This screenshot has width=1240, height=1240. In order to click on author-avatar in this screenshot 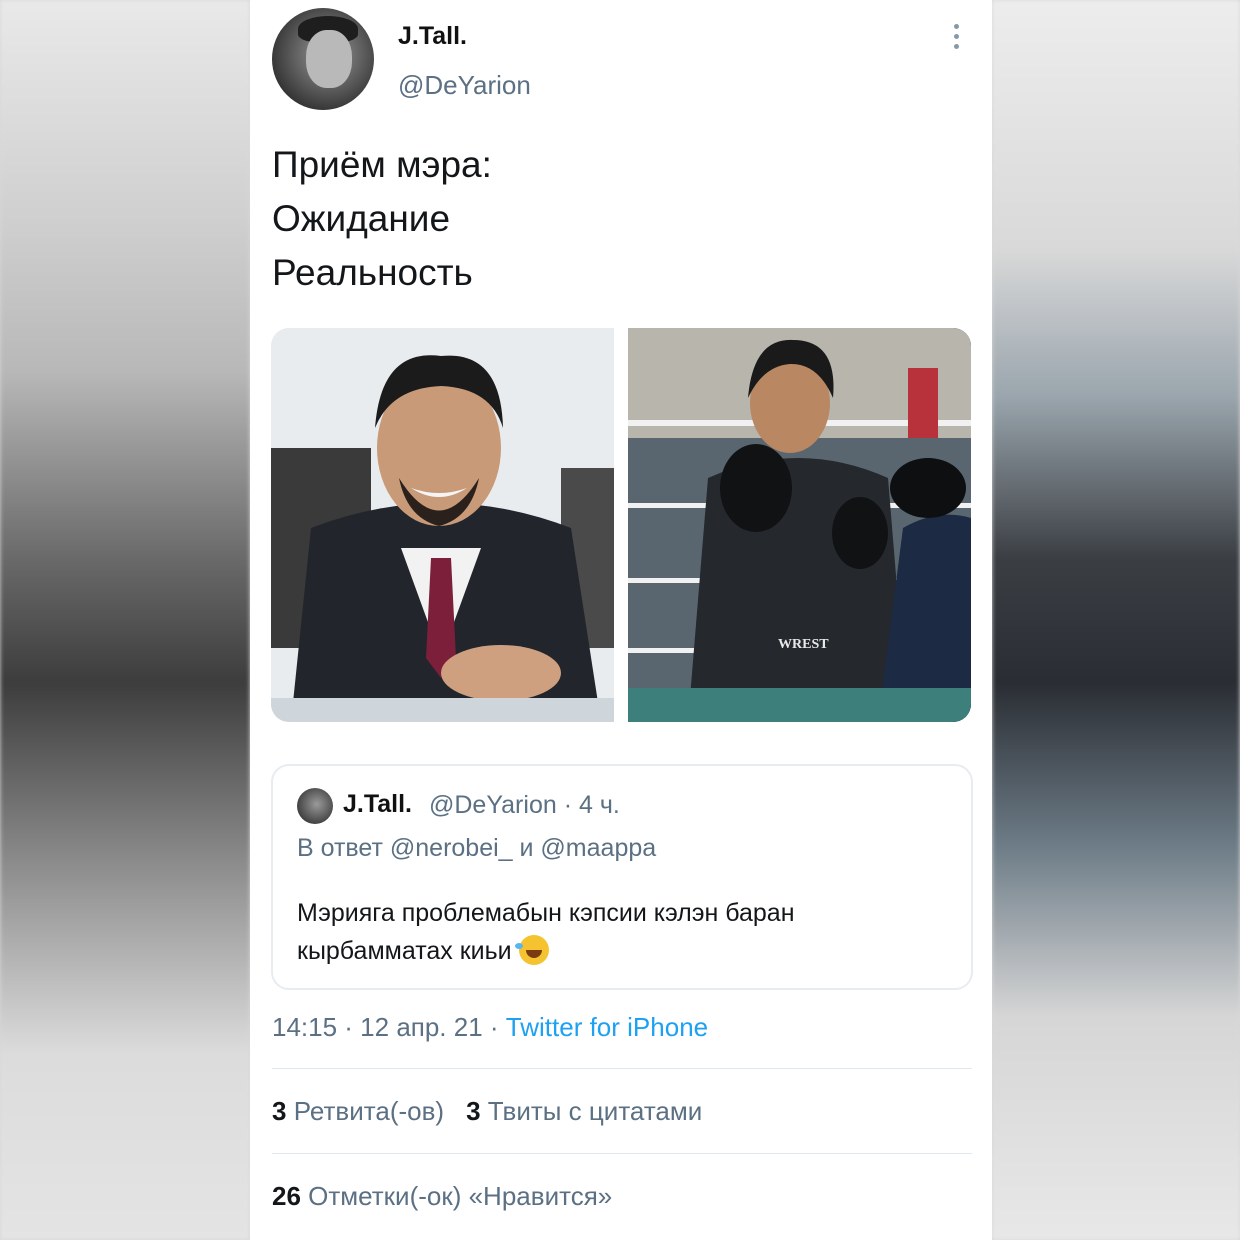, I will do `click(323, 59)`.